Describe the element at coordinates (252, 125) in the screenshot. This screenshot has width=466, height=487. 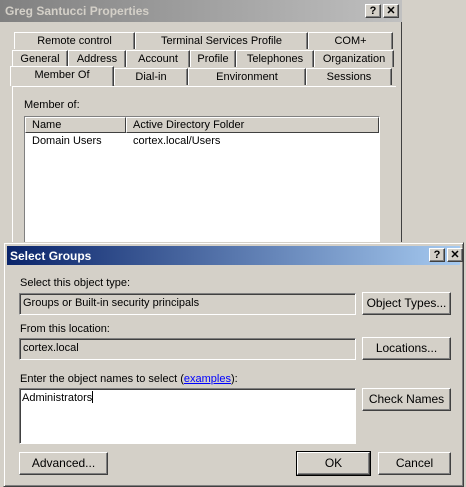
I see `column-header-folder: Active Directory Folder` at that location.